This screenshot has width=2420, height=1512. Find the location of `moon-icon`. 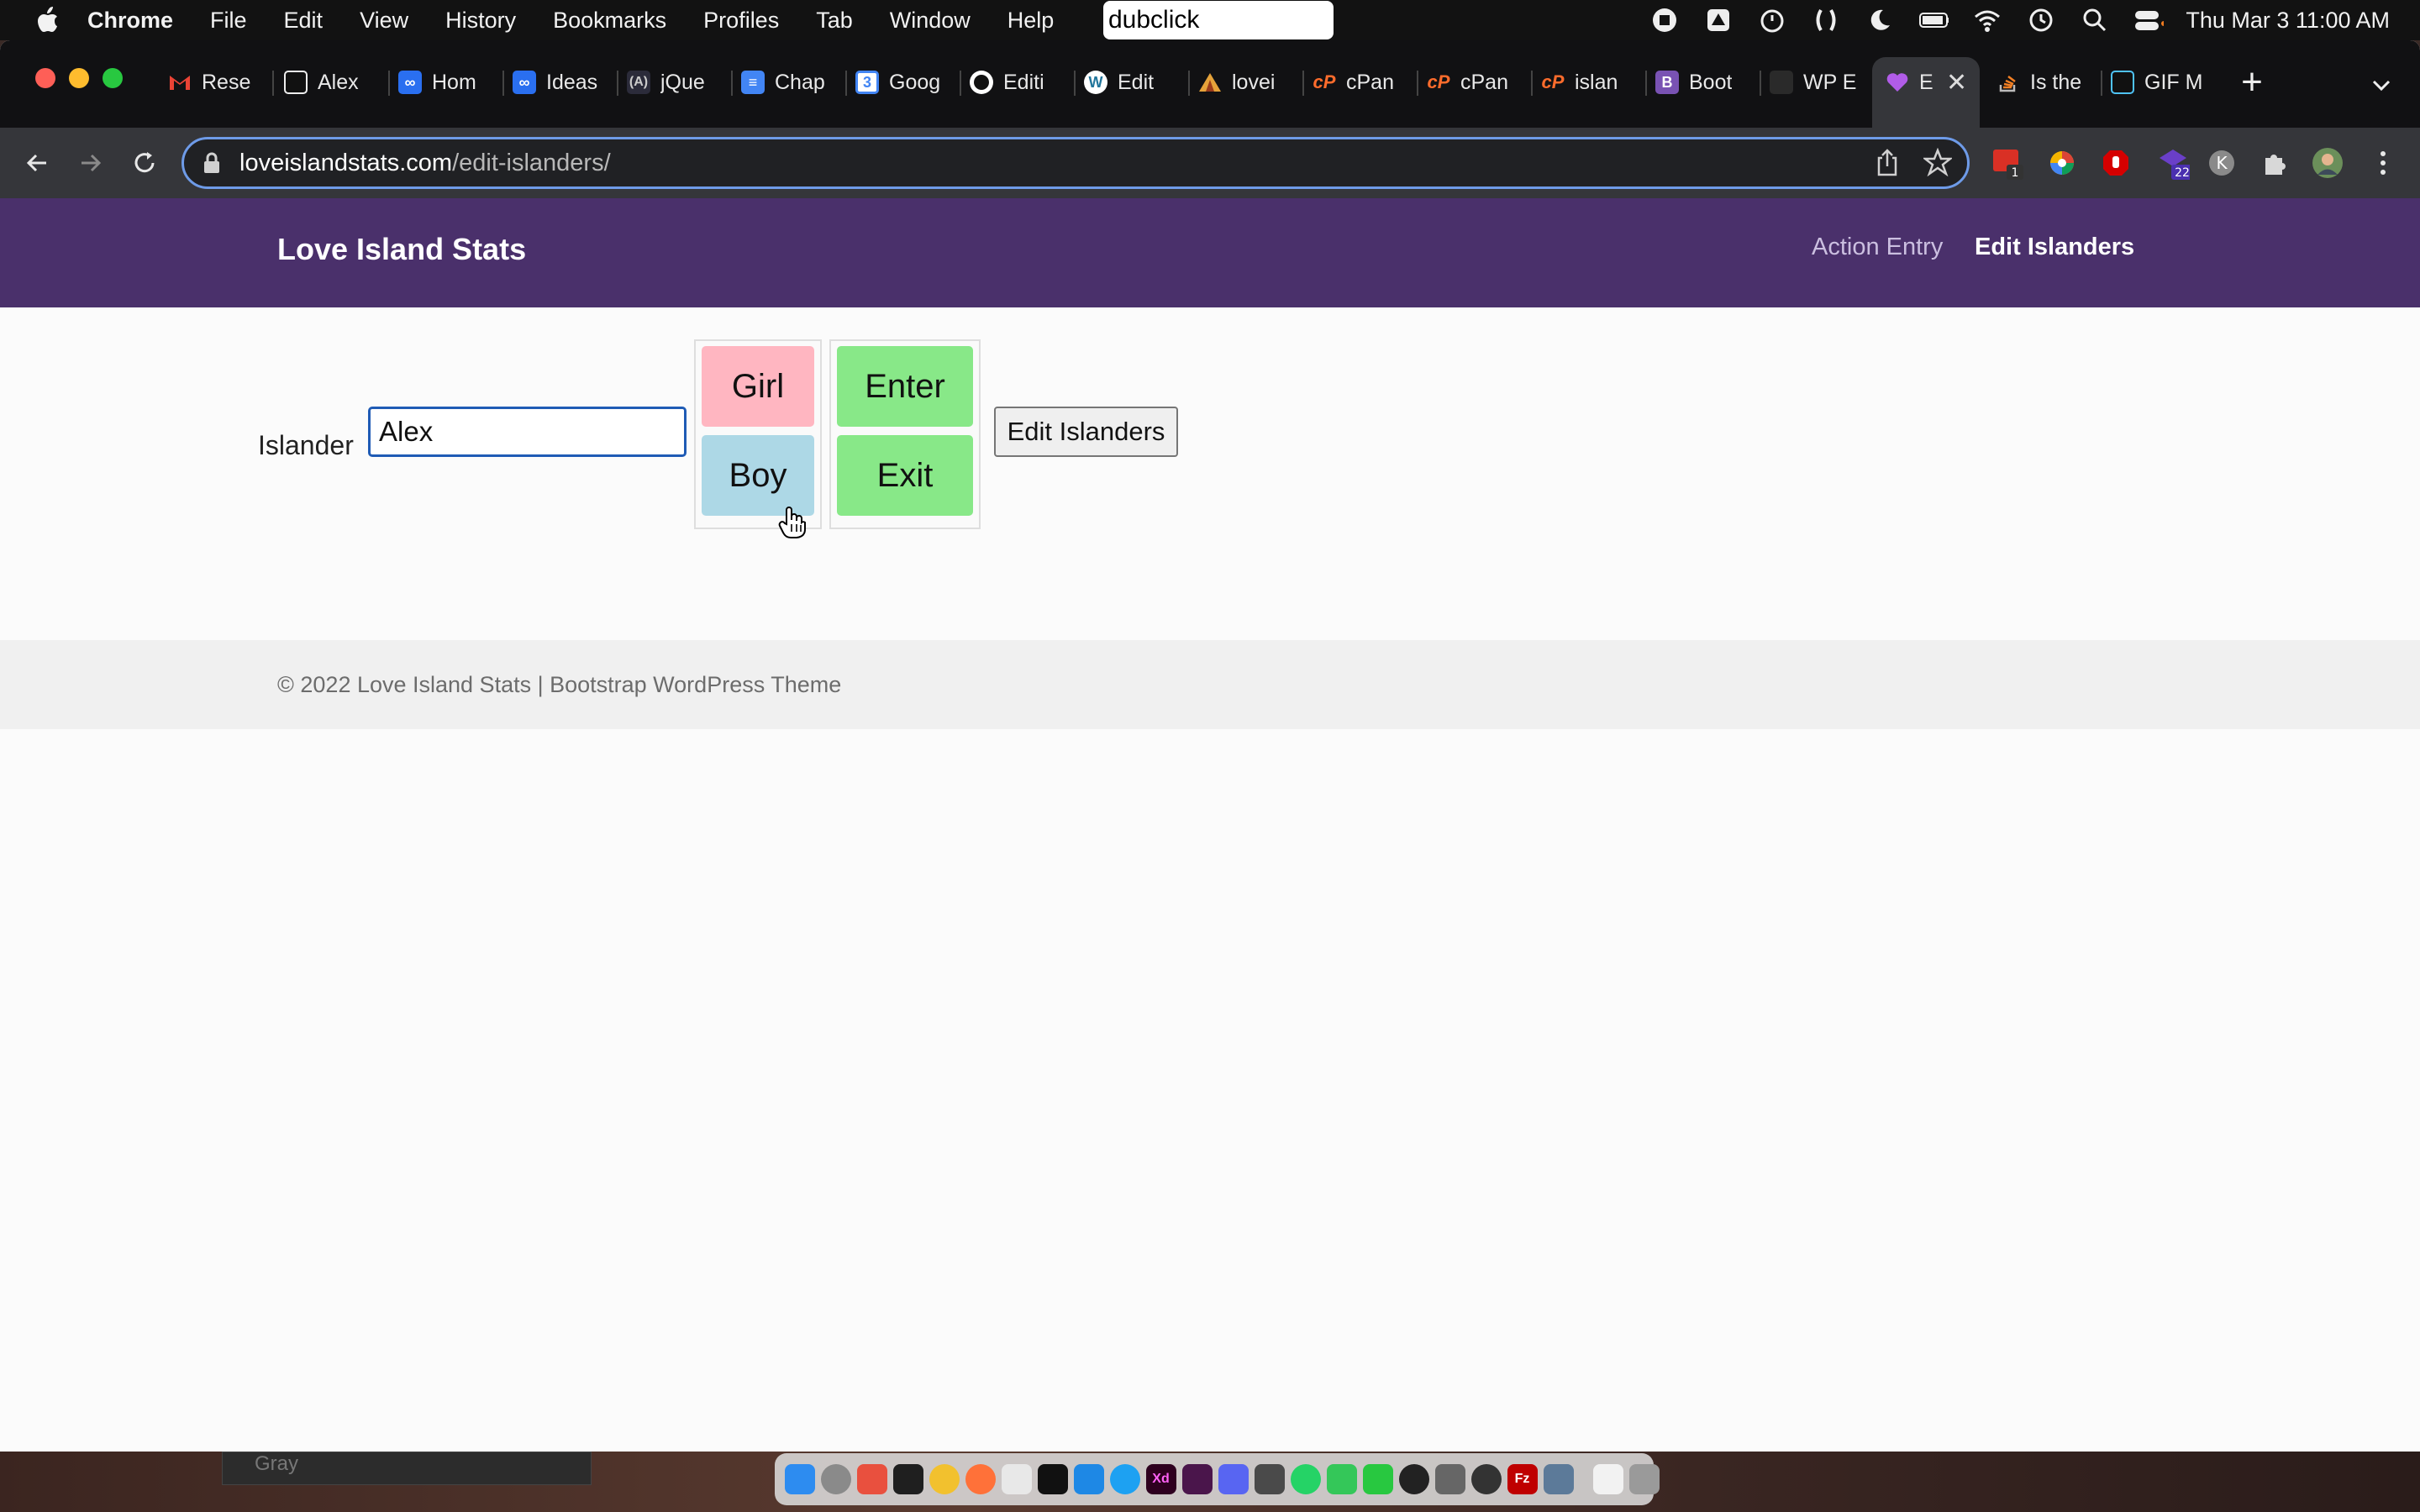

moon-icon is located at coordinates (1880, 20).